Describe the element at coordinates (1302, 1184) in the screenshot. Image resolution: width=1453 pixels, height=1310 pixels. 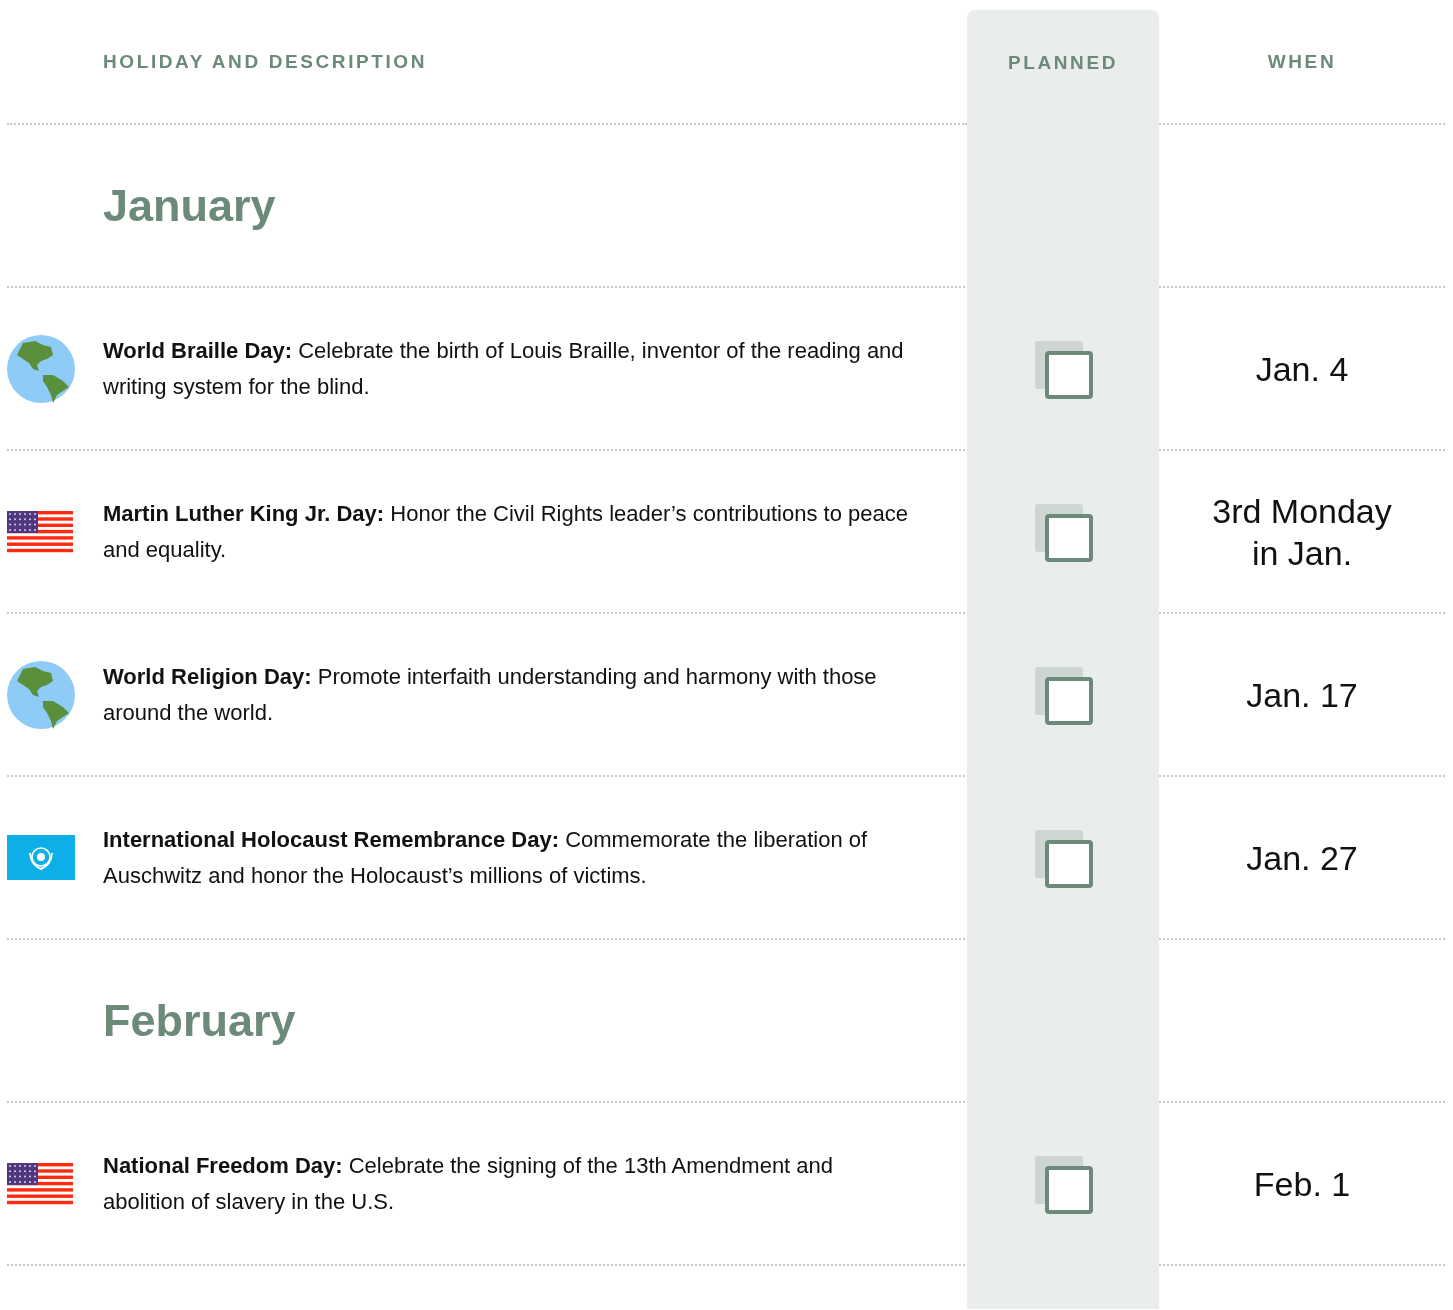
I see `holiday-date: Feb. 1` at that location.